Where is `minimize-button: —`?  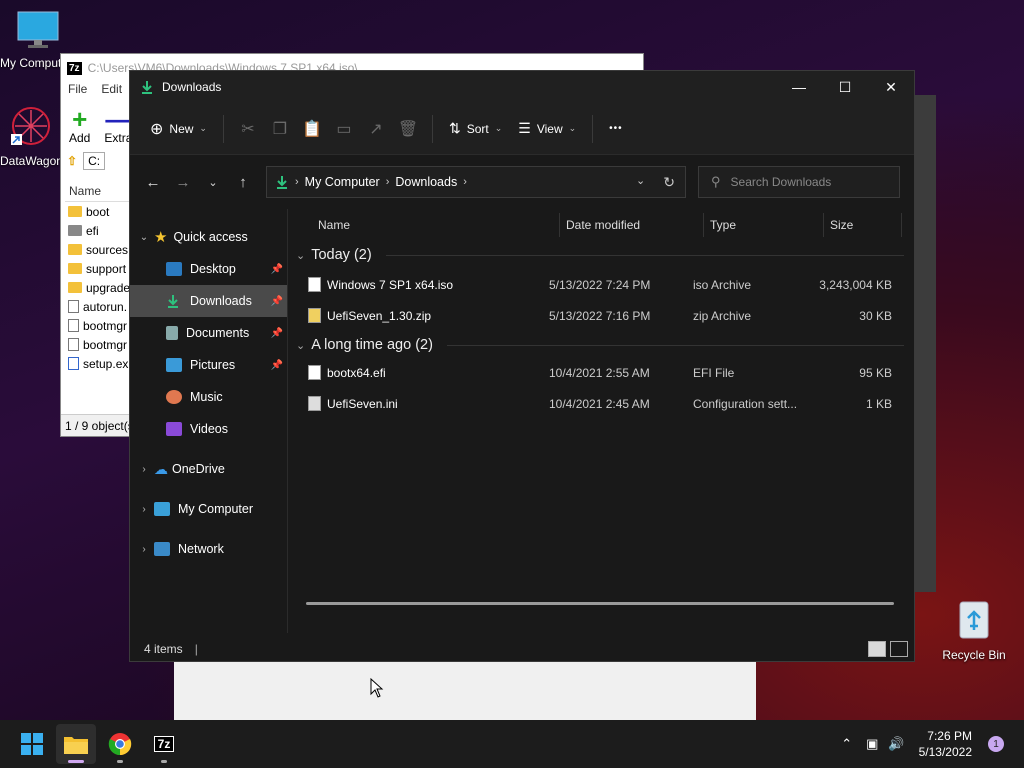
minimize-button: — is located at coordinates (799, 87).